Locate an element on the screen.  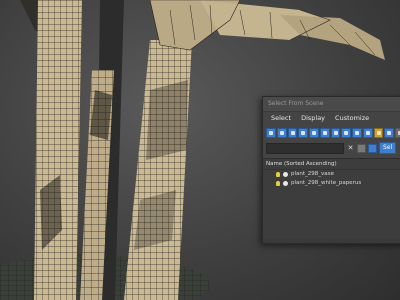
filter-toolbar is located at coordinates (331, 133).